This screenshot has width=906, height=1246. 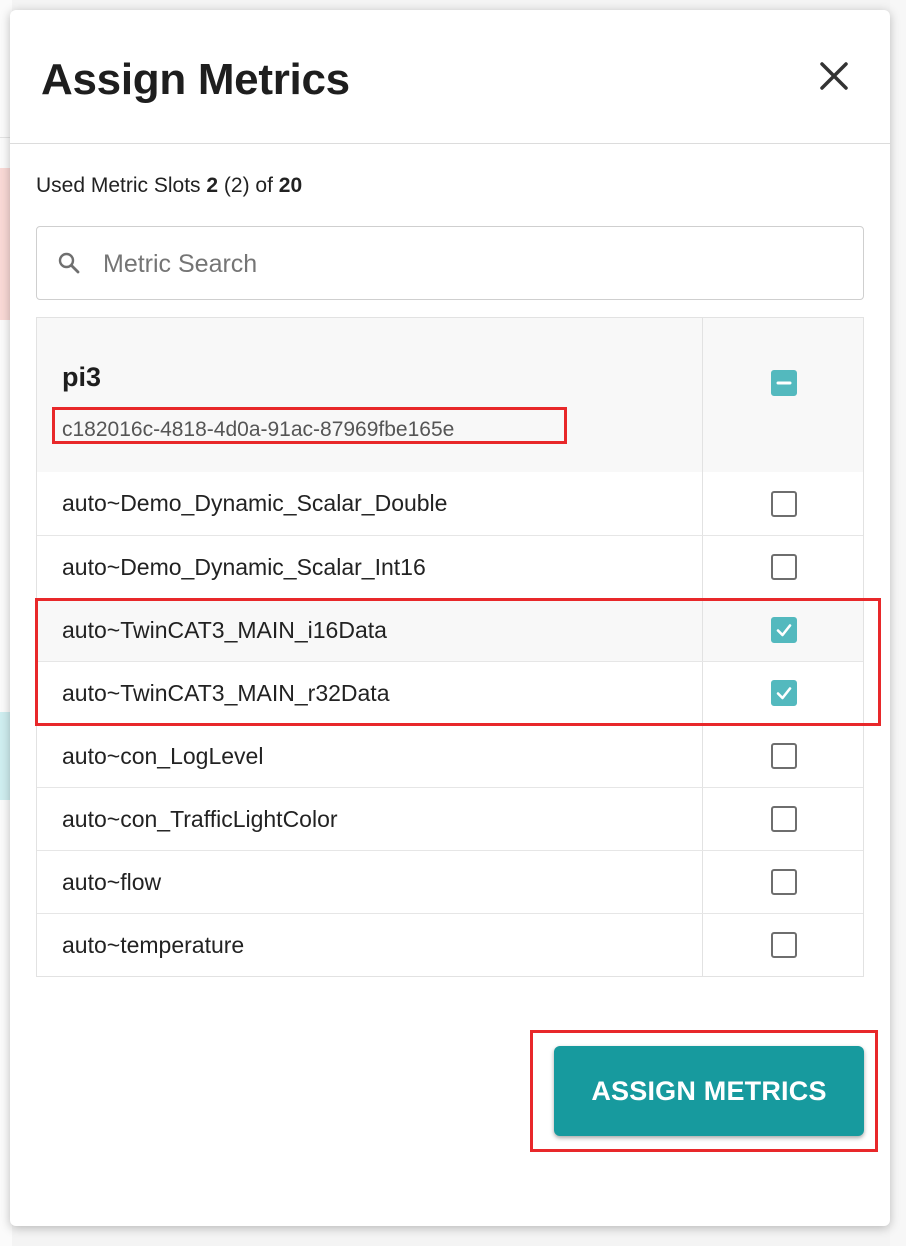 What do you see at coordinates (112, 882) in the screenshot?
I see `metric-name: auto~flow` at bounding box center [112, 882].